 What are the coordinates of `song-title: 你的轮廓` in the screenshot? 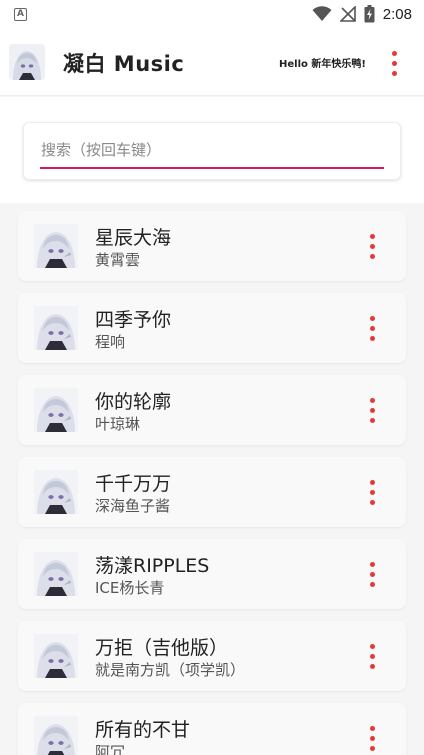 It's located at (133, 402).